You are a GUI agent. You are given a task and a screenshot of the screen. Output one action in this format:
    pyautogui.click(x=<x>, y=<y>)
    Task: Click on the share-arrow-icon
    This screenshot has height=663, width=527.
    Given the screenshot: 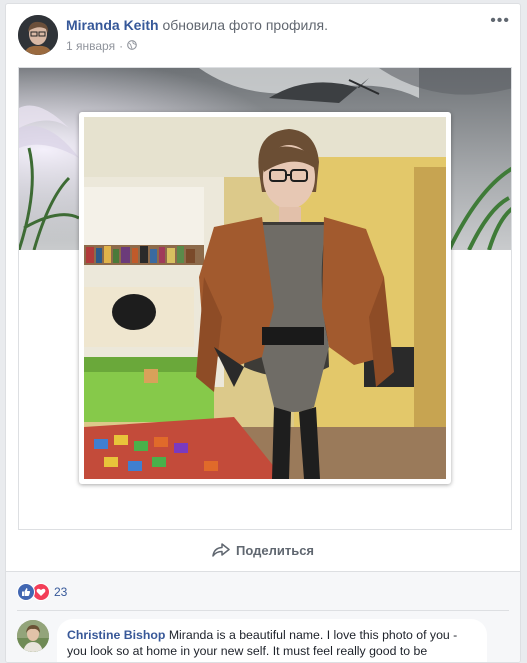 What is the action you would take?
    pyautogui.click(x=221, y=550)
    